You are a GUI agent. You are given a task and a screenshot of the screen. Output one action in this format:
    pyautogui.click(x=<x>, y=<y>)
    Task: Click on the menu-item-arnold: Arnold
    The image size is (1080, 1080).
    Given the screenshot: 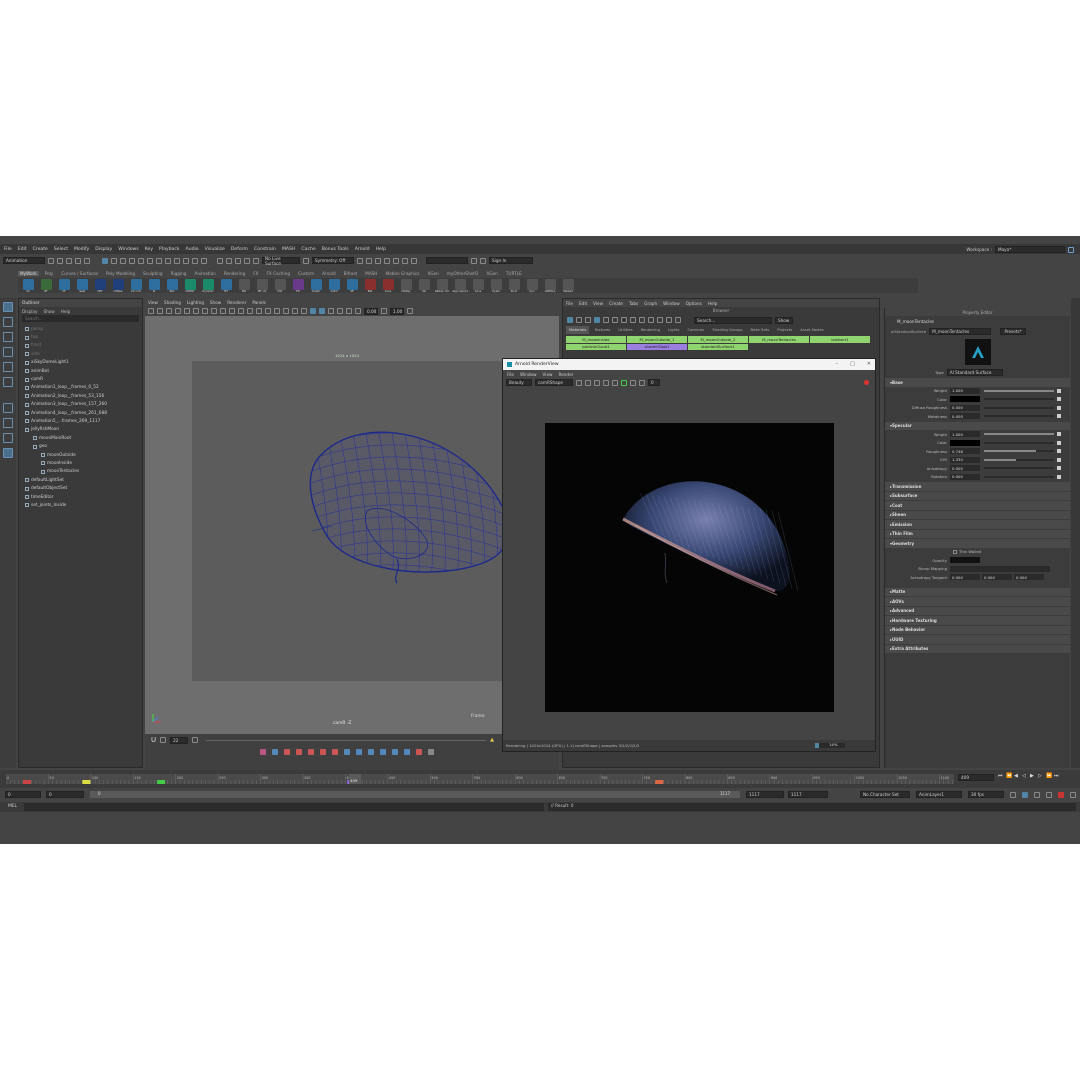 What is the action you would take?
    pyautogui.click(x=362, y=249)
    